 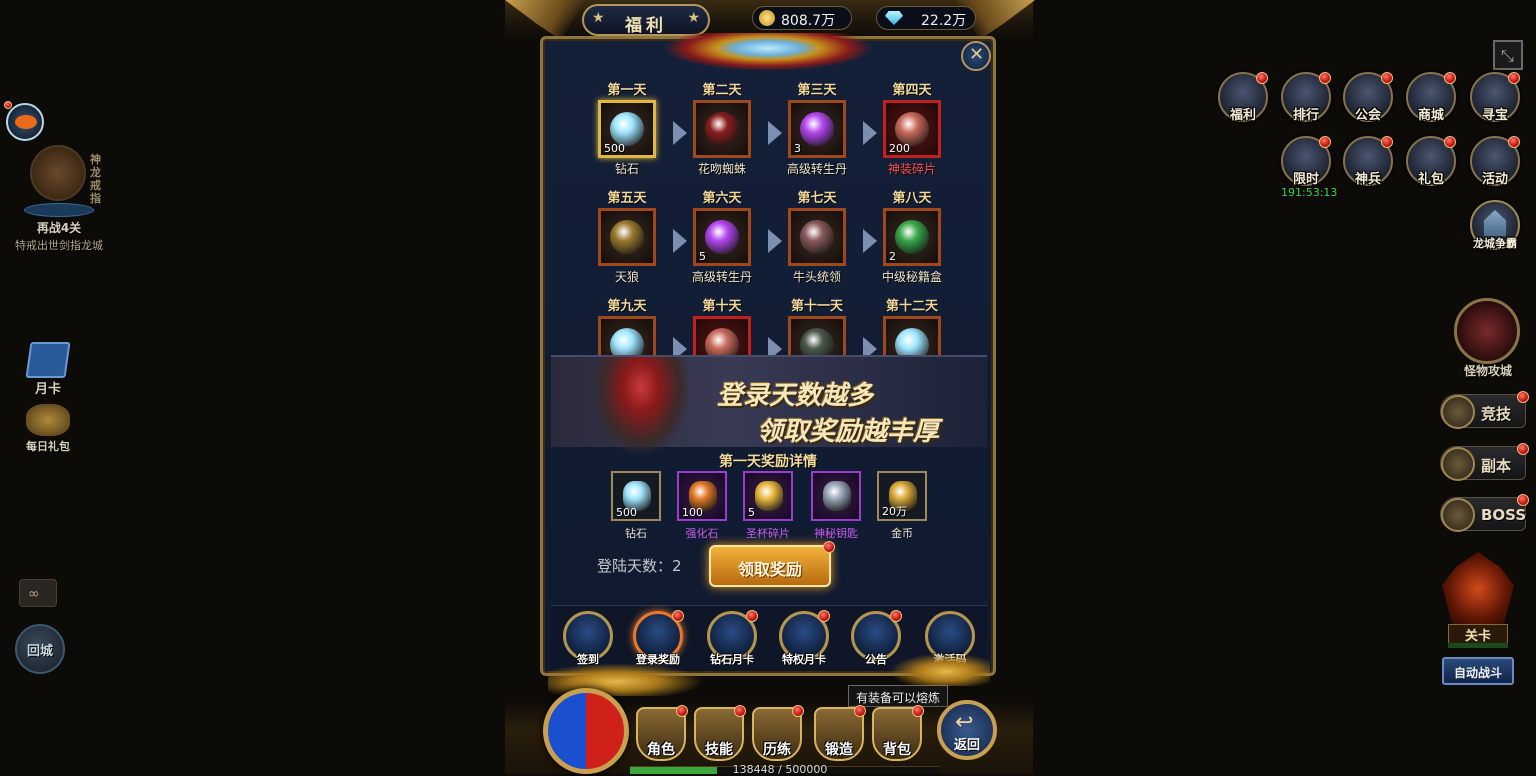 I want to click on right-menu-button: 排行, so click(x=1306, y=97).